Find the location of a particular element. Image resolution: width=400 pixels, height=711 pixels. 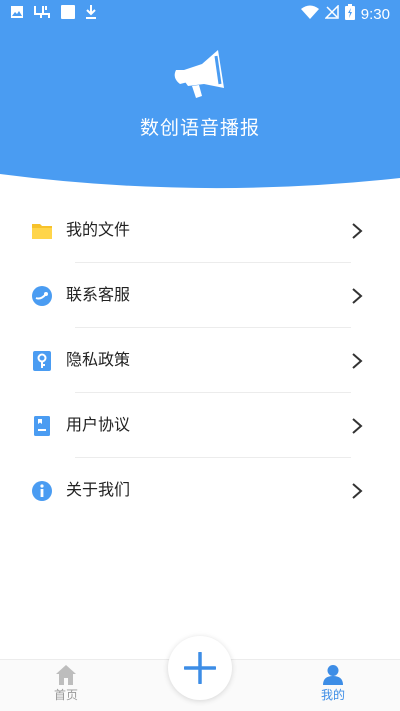

tab-home: 首页 is located at coordinates (66, 685).